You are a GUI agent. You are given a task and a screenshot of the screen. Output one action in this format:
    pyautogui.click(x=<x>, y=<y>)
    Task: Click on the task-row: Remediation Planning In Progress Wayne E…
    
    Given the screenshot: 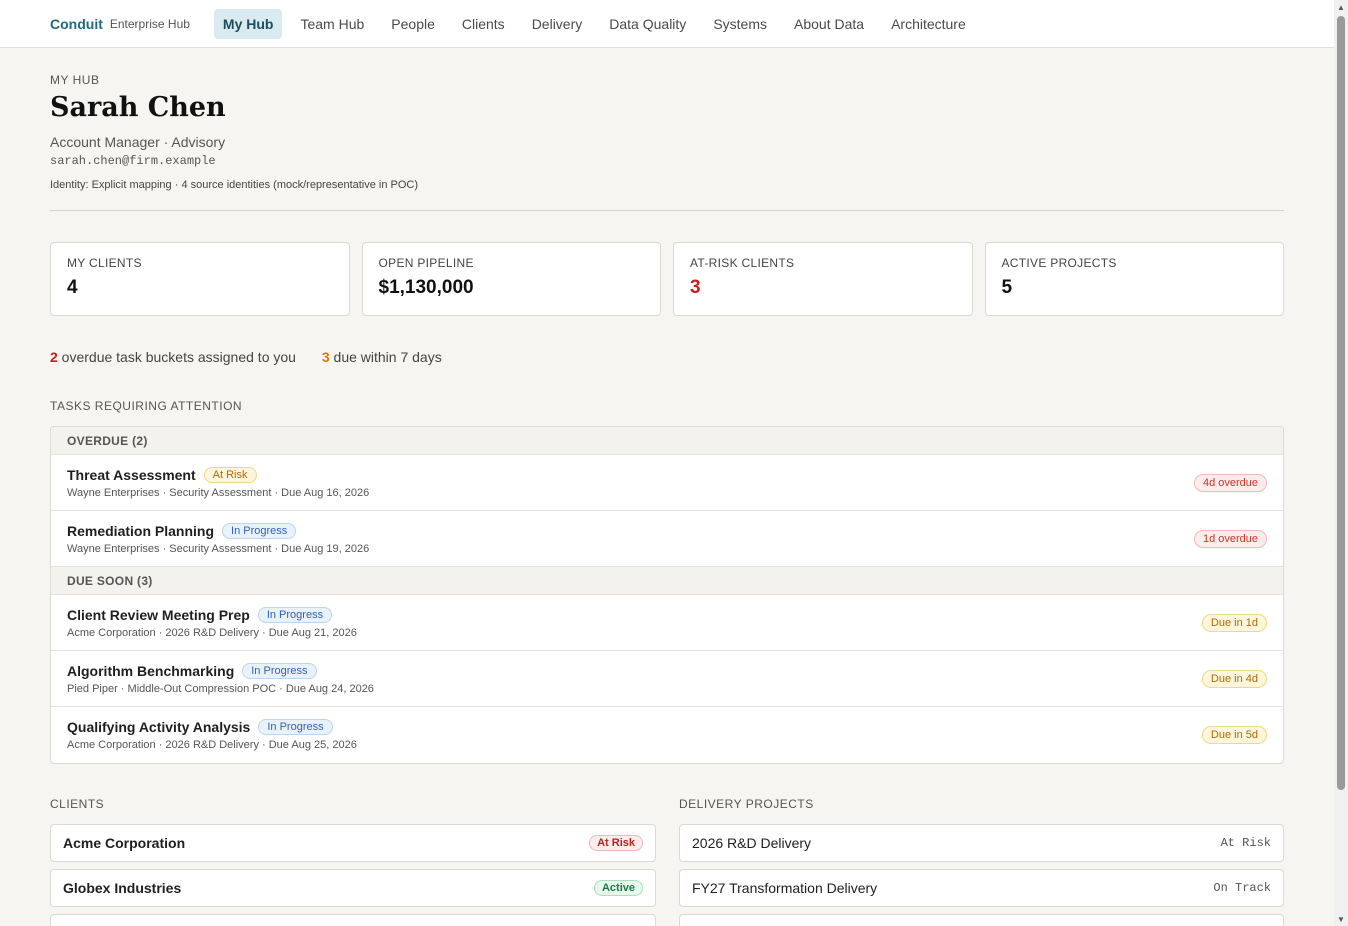 What is the action you would take?
    pyautogui.click(x=667, y=539)
    